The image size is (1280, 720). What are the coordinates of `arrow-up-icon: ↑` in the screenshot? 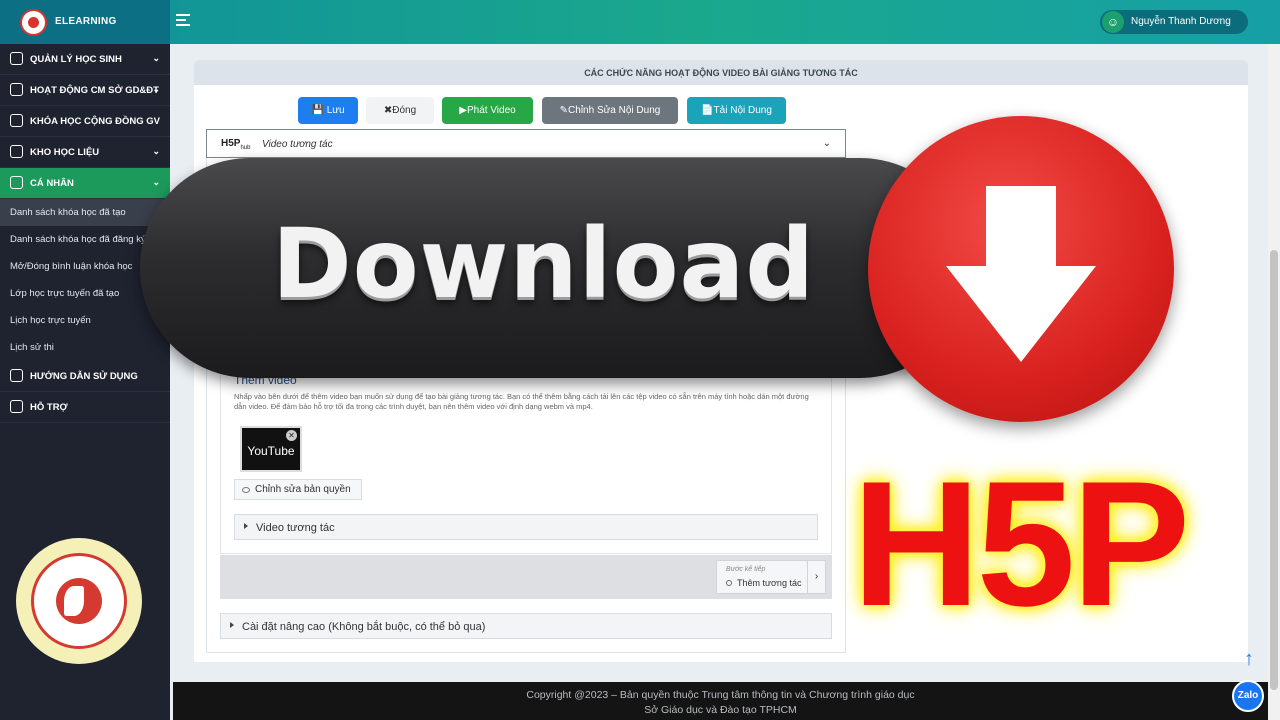 It's located at (1249, 661).